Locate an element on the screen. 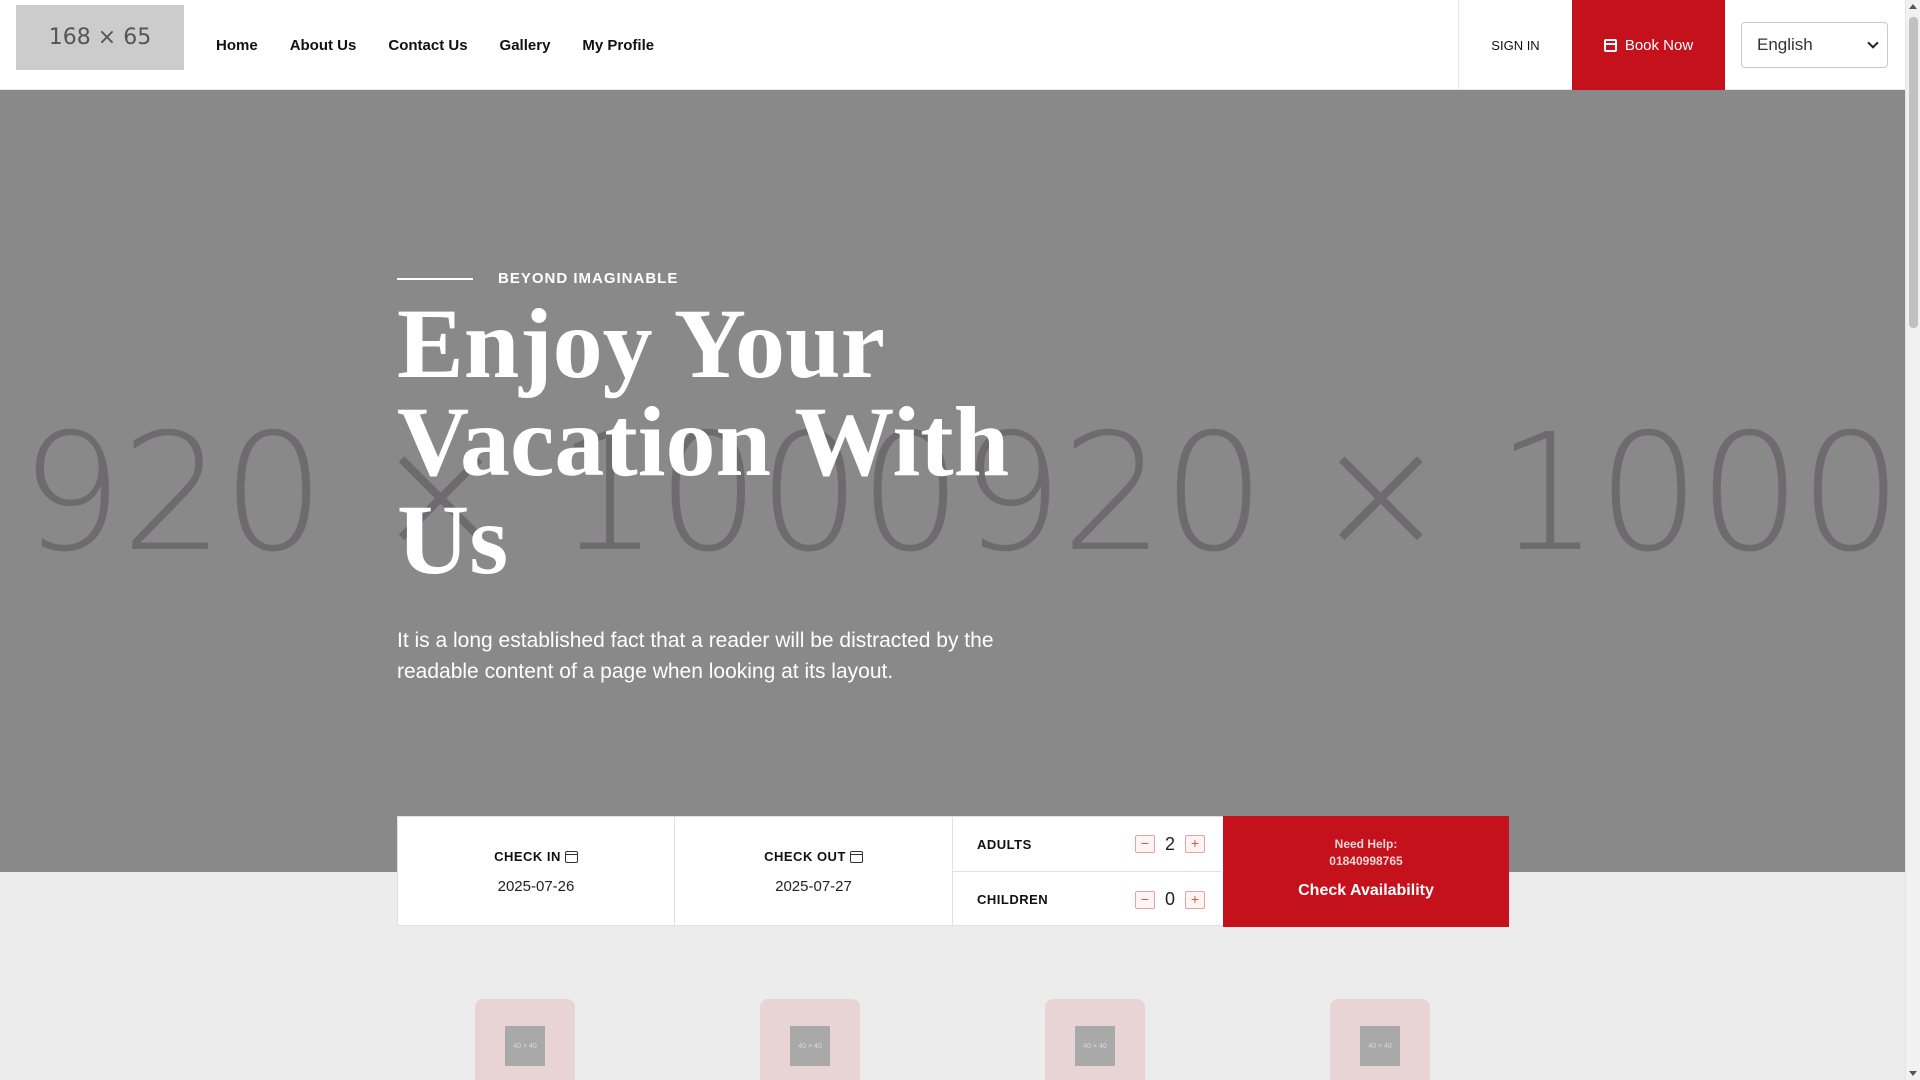 The height and width of the screenshot is (1080, 1920). check-out-label: CHECK OUT is located at coordinates (805, 856).